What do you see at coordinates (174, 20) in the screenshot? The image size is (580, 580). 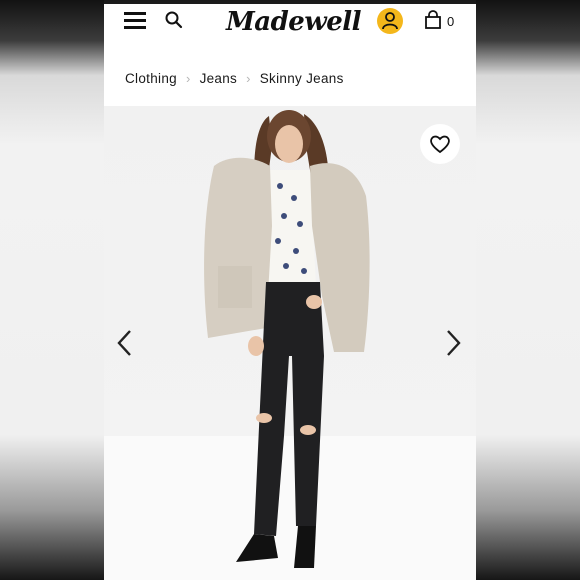 I see `search-icon` at bounding box center [174, 20].